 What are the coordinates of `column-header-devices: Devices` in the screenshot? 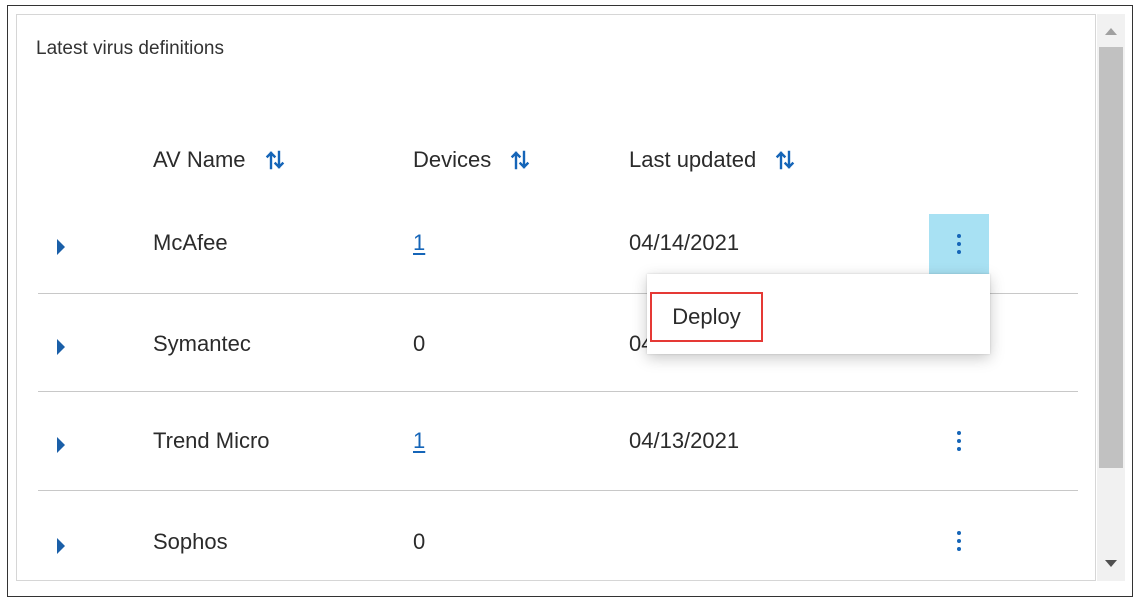 It's located at (472, 160).